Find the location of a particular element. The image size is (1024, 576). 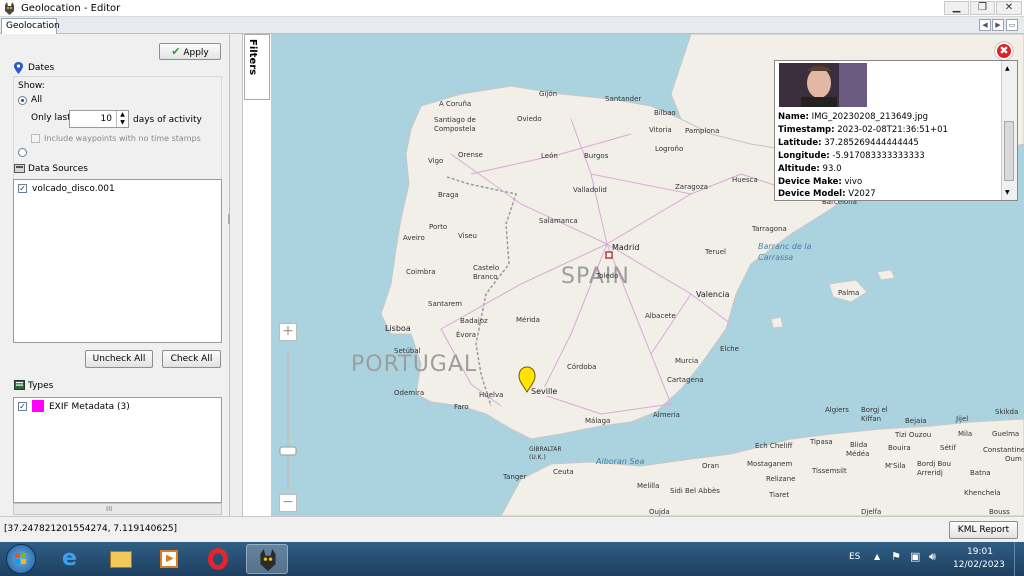

city-label: Palma is located at coordinates (849, 293).